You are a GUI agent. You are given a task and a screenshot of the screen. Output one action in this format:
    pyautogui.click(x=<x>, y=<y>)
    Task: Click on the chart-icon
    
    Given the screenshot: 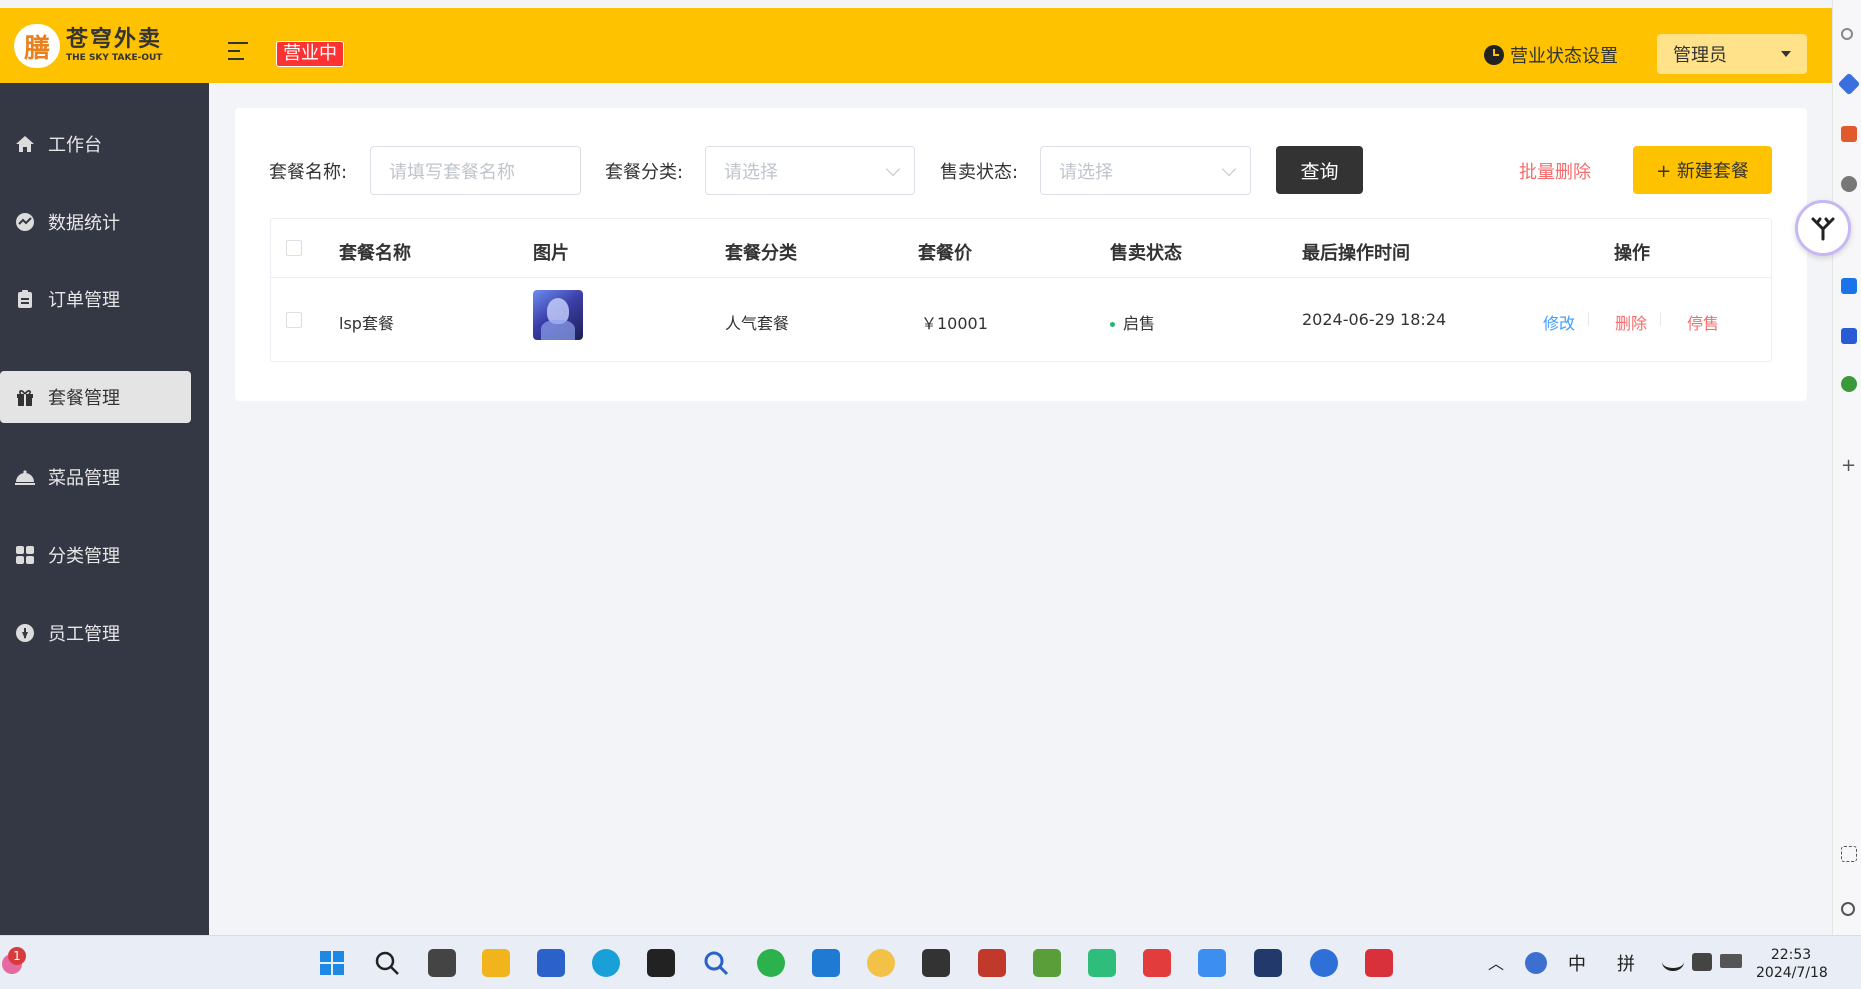 What is the action you would take?
    pyautogui.click(x=25, y=222)
    